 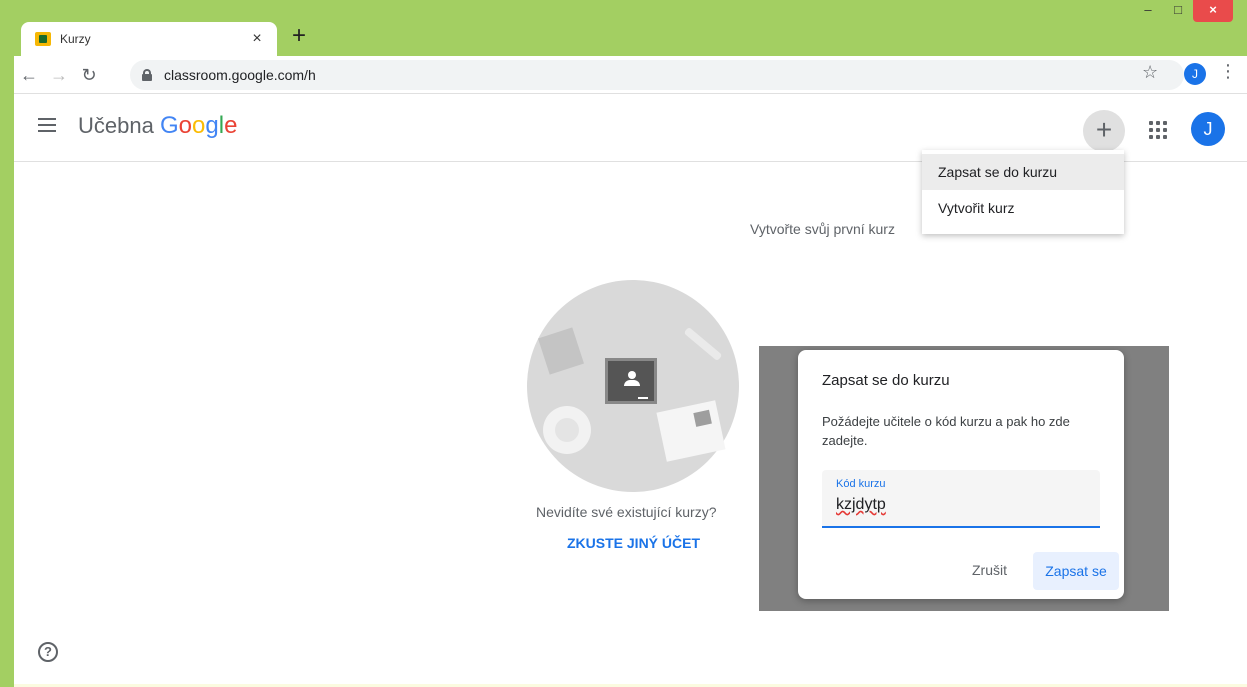 I want to click on hamburger-icon, so click(x=47, y=125).